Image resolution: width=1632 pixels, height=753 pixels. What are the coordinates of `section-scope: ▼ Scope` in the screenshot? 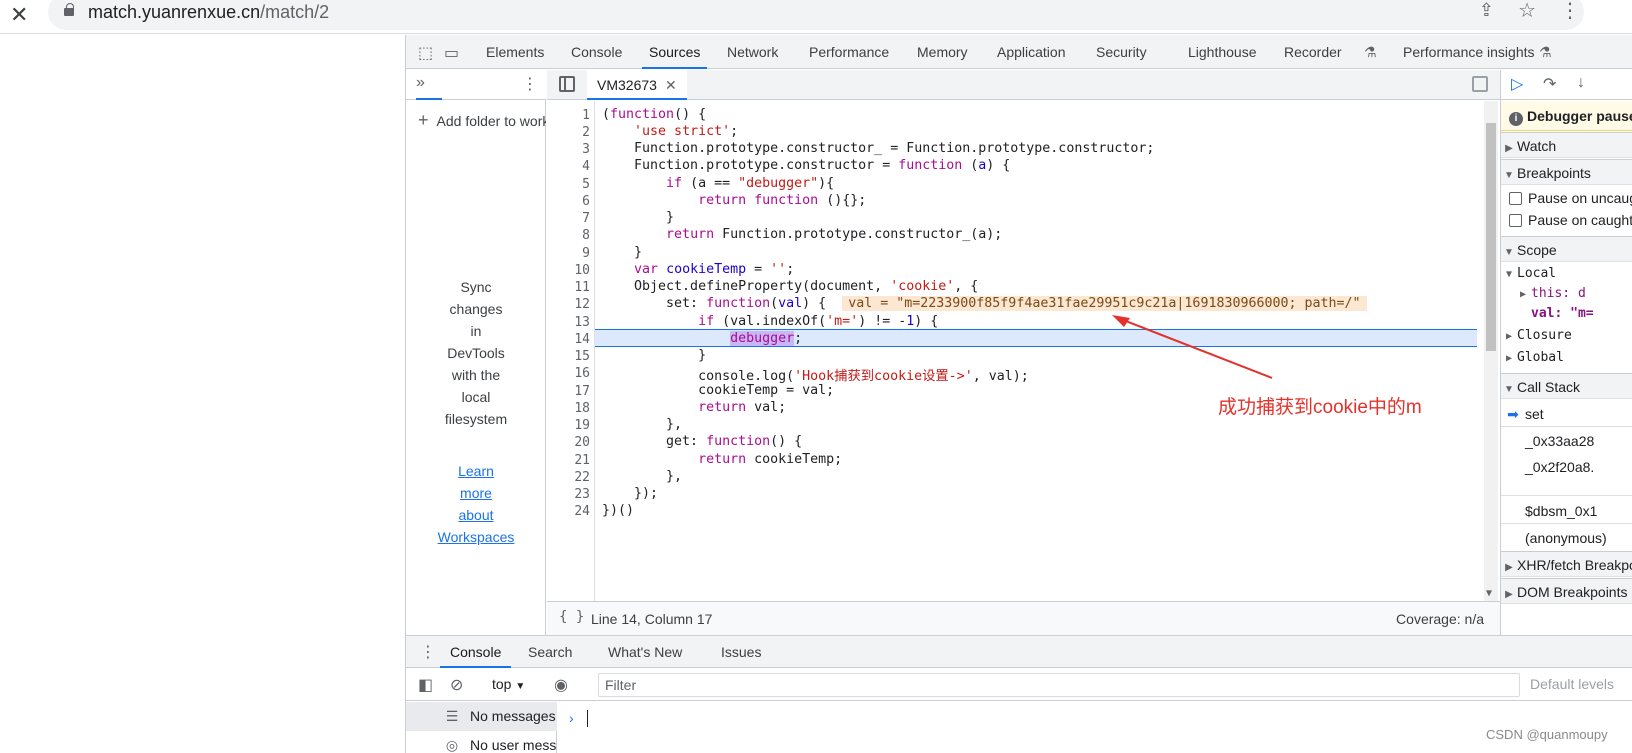 It's located at (1566, 249).